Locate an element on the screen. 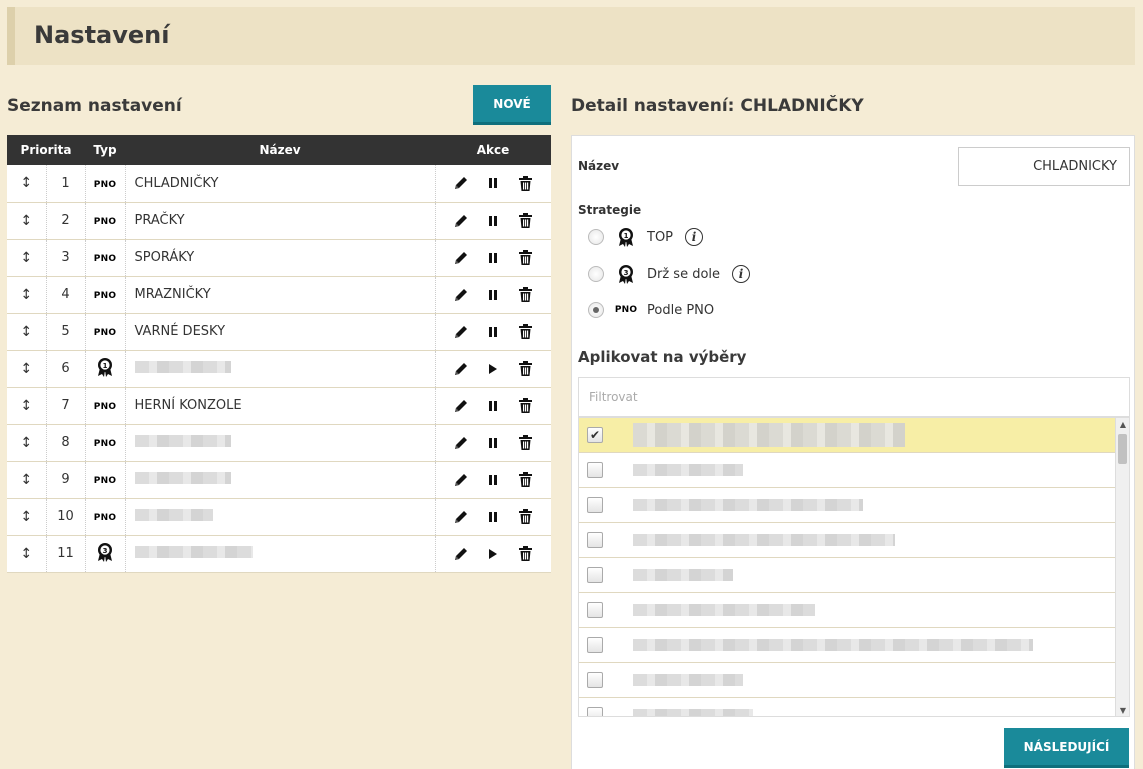  table-row: ↕ 5 PNO VARNÉ DESKY is located at coordinates (279, 332).